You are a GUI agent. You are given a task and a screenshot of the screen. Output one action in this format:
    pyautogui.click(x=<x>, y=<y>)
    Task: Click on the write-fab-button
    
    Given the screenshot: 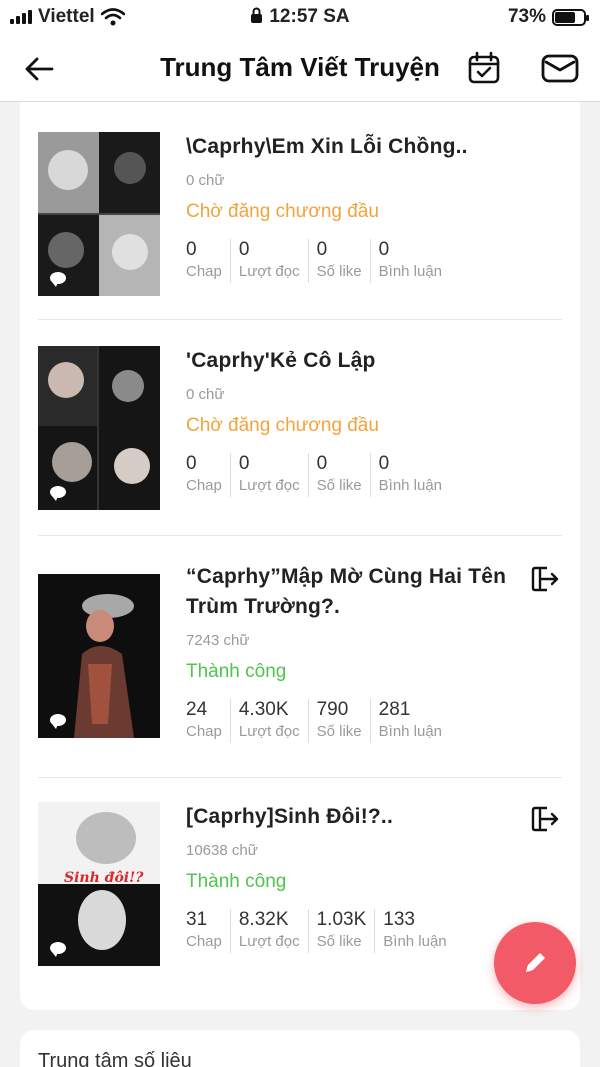 What is the action you would take?
    pyautogui.click(x=535, y=963)
    